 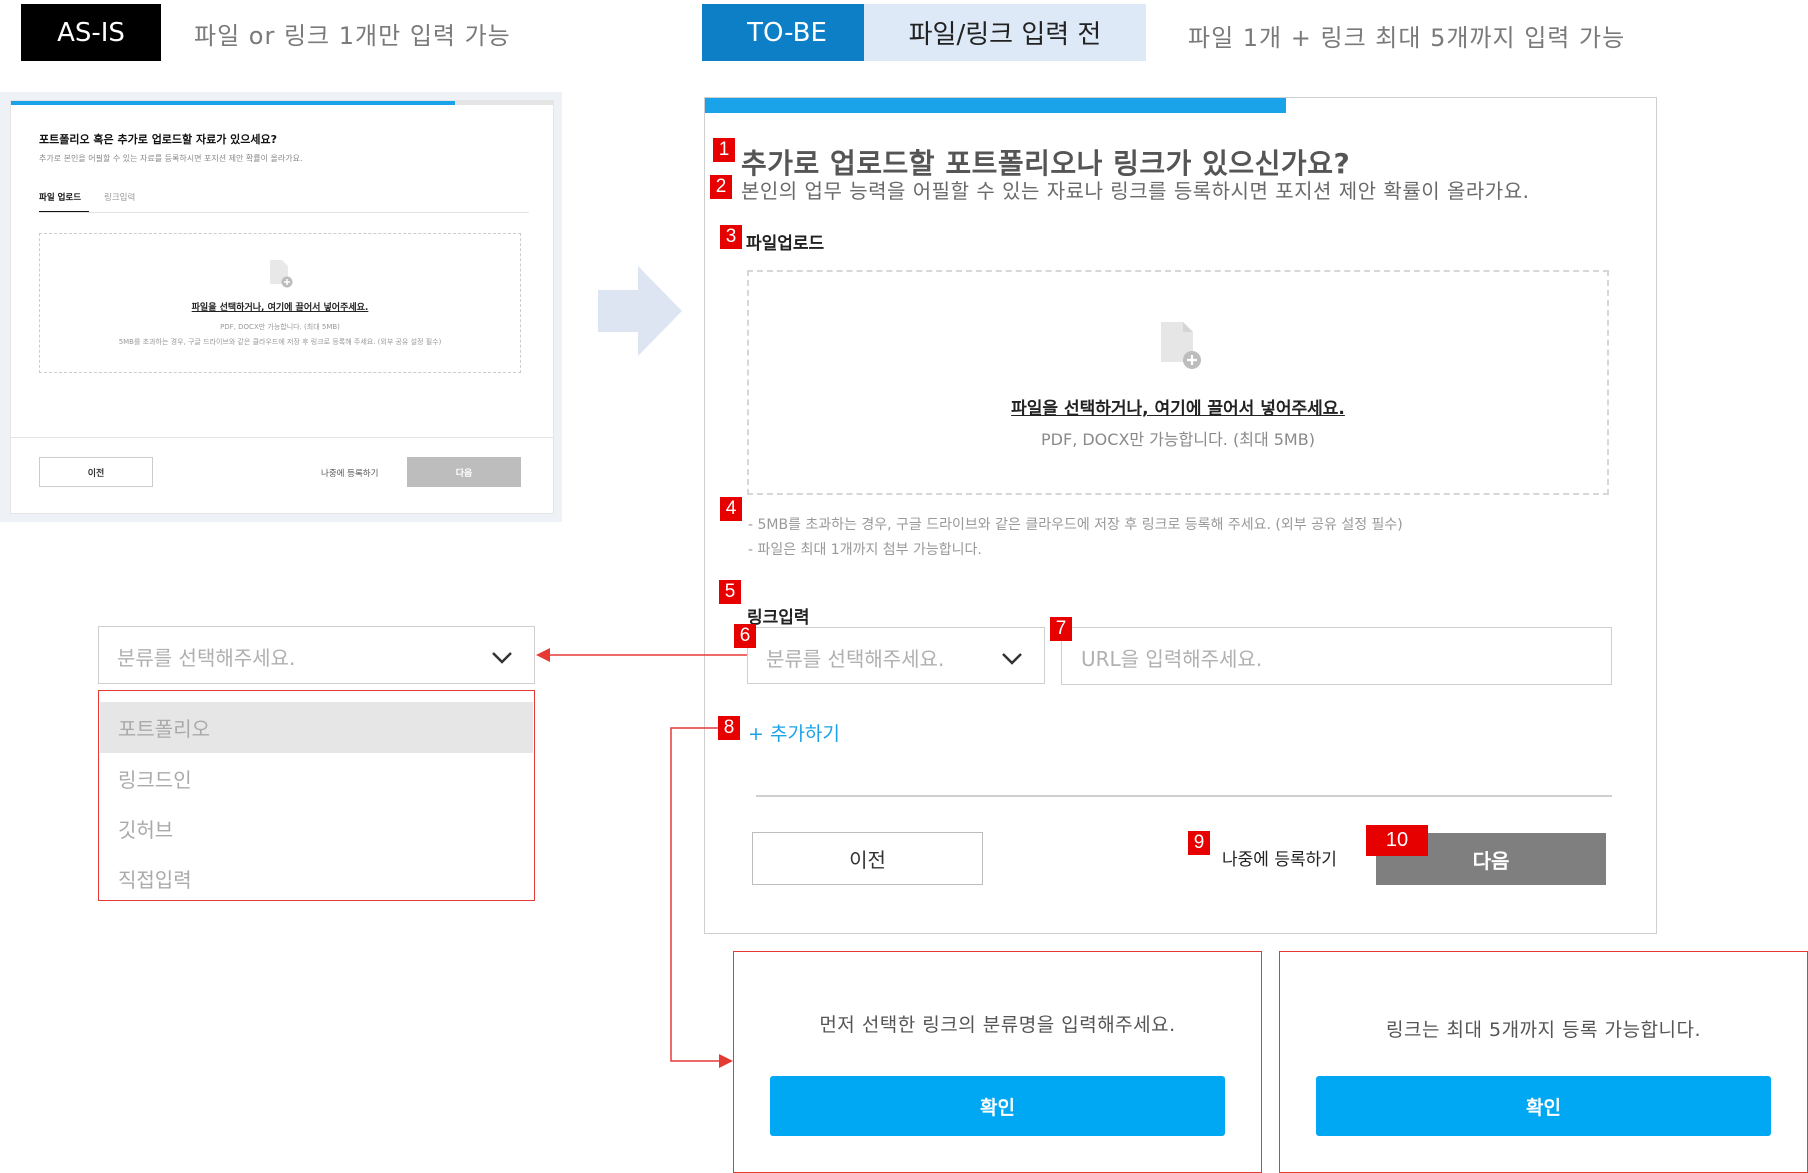 What do you see at coordinates (1543, 1030) in the screenshot?
I see `popup-message: 링크는 최대 5개까지 등록 가능합니다.` at bounding box center [1543, 1030].